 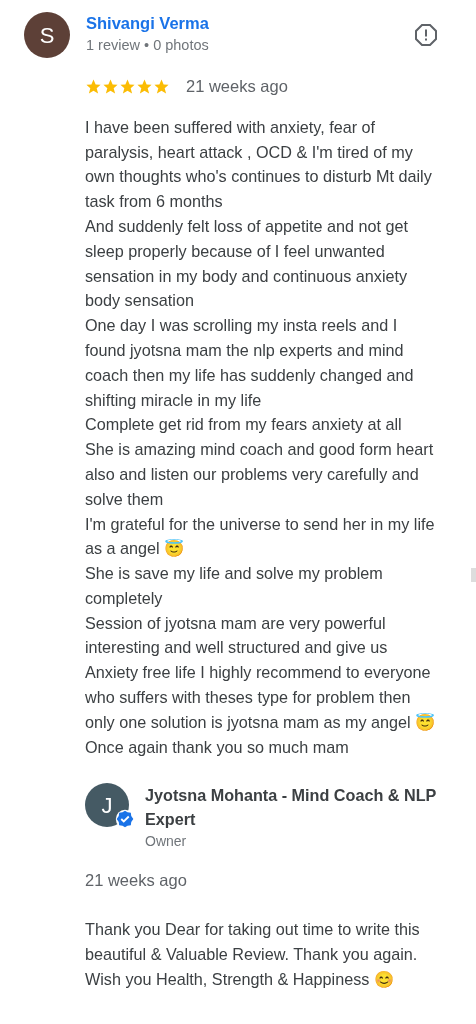 What do you see at coordinates (107, 805) in the screenshot?
I see `owner-avatar: J` at bounding box center [107, 805].